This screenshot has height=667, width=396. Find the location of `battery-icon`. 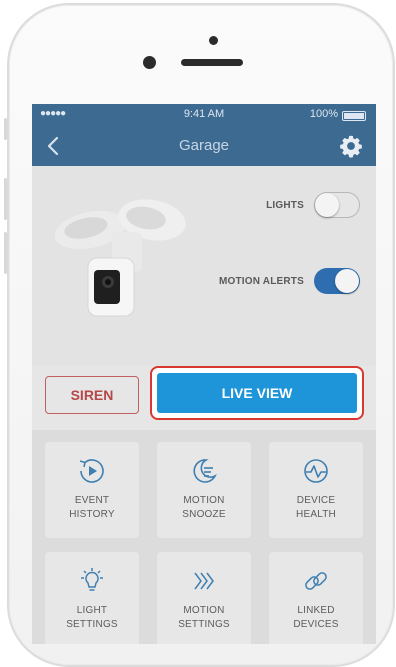

battery-icon is located at coordinates (354, 116).